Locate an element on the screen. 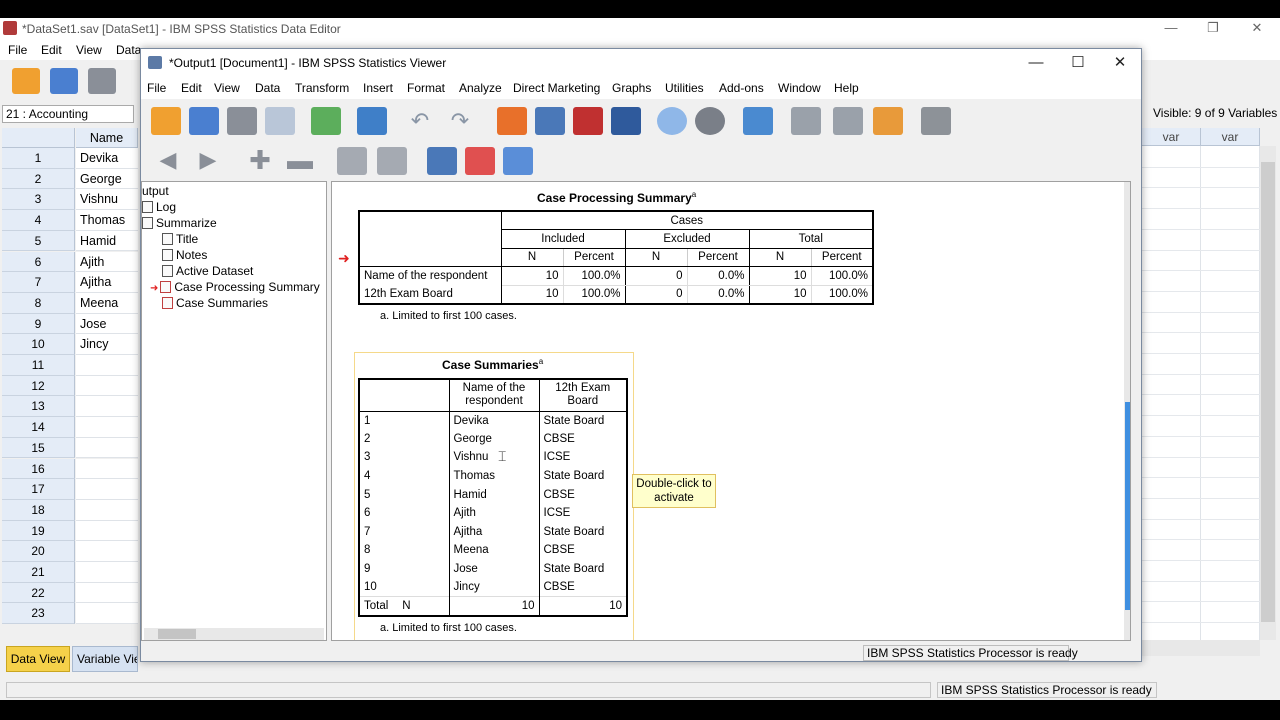 This screenshot has width=1280, height=720. table-row: 17 is located at coordinates (70, 489).